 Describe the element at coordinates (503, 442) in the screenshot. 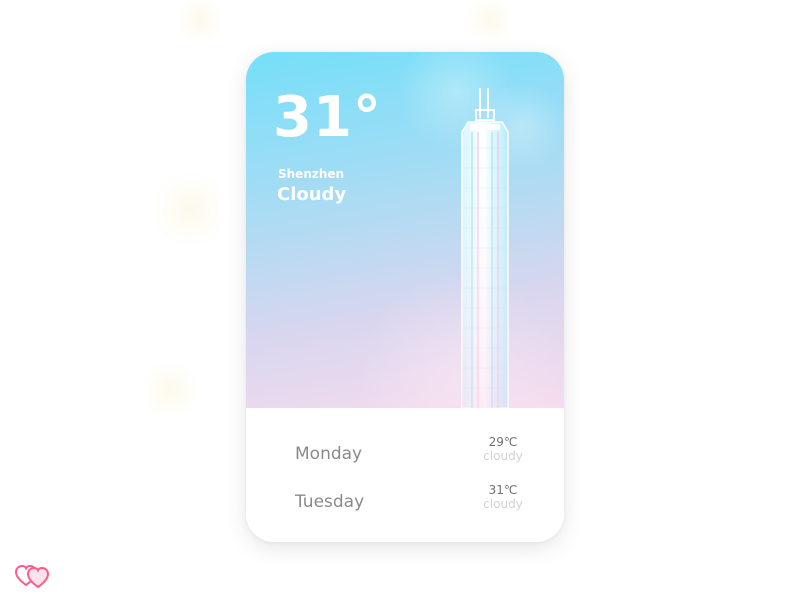

I see `forecast-temperature: 29℃` at that location.